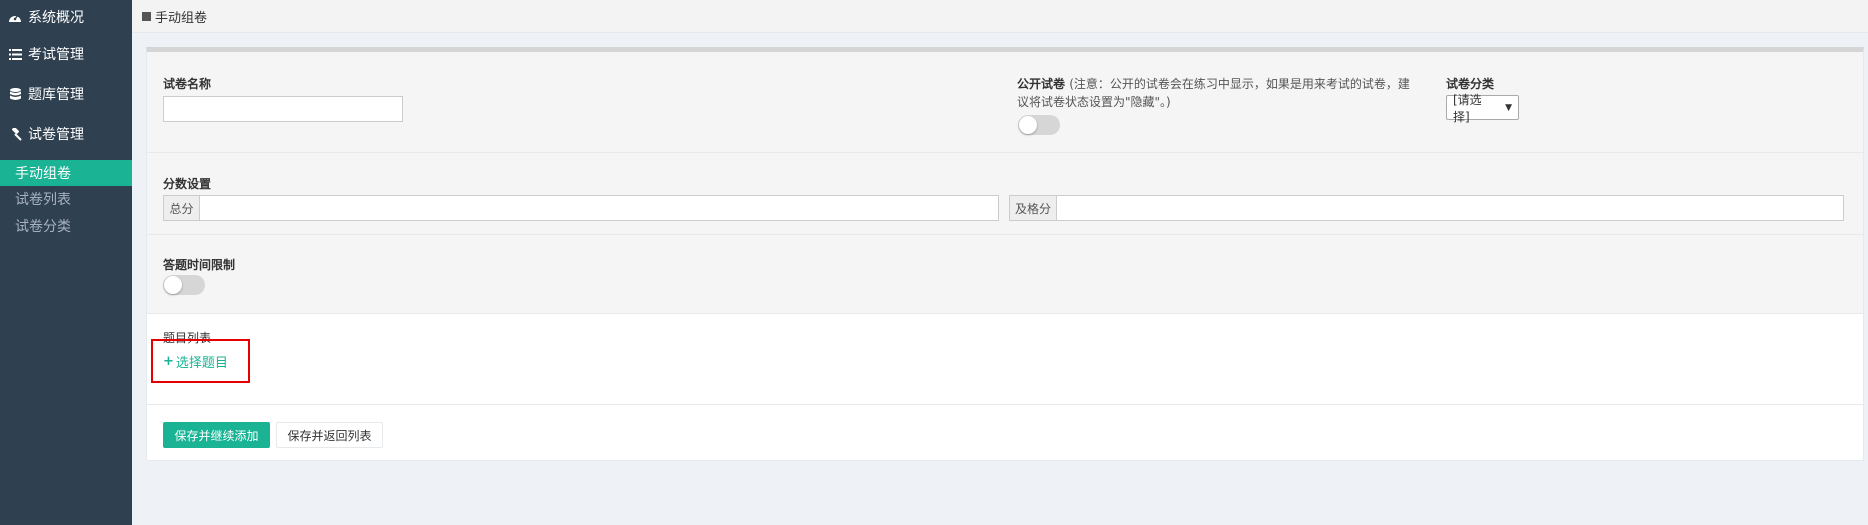  I want to click on pass-score-addon: 及格分, so click(1033, 208).